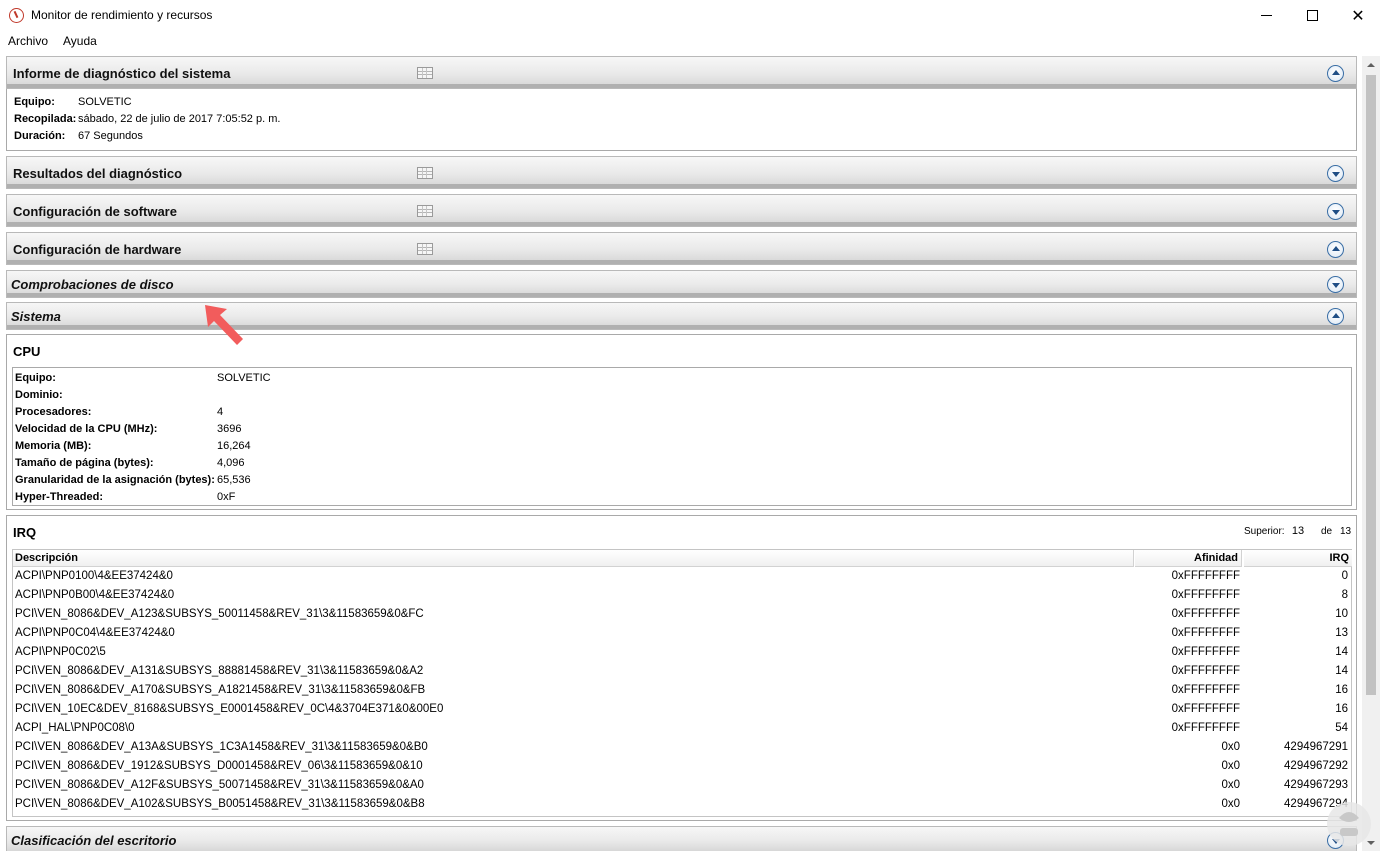 This screenshot has width=1380, height=851. I want to click on column-header-descripcion: Descripción, so click(573, 558).